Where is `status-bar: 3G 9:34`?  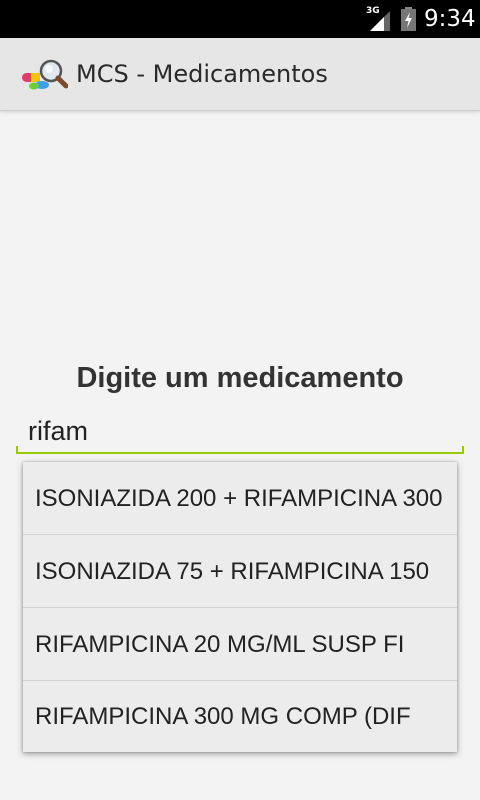 status-bar: 3G 9:34 is located at coordinates (240, 19).